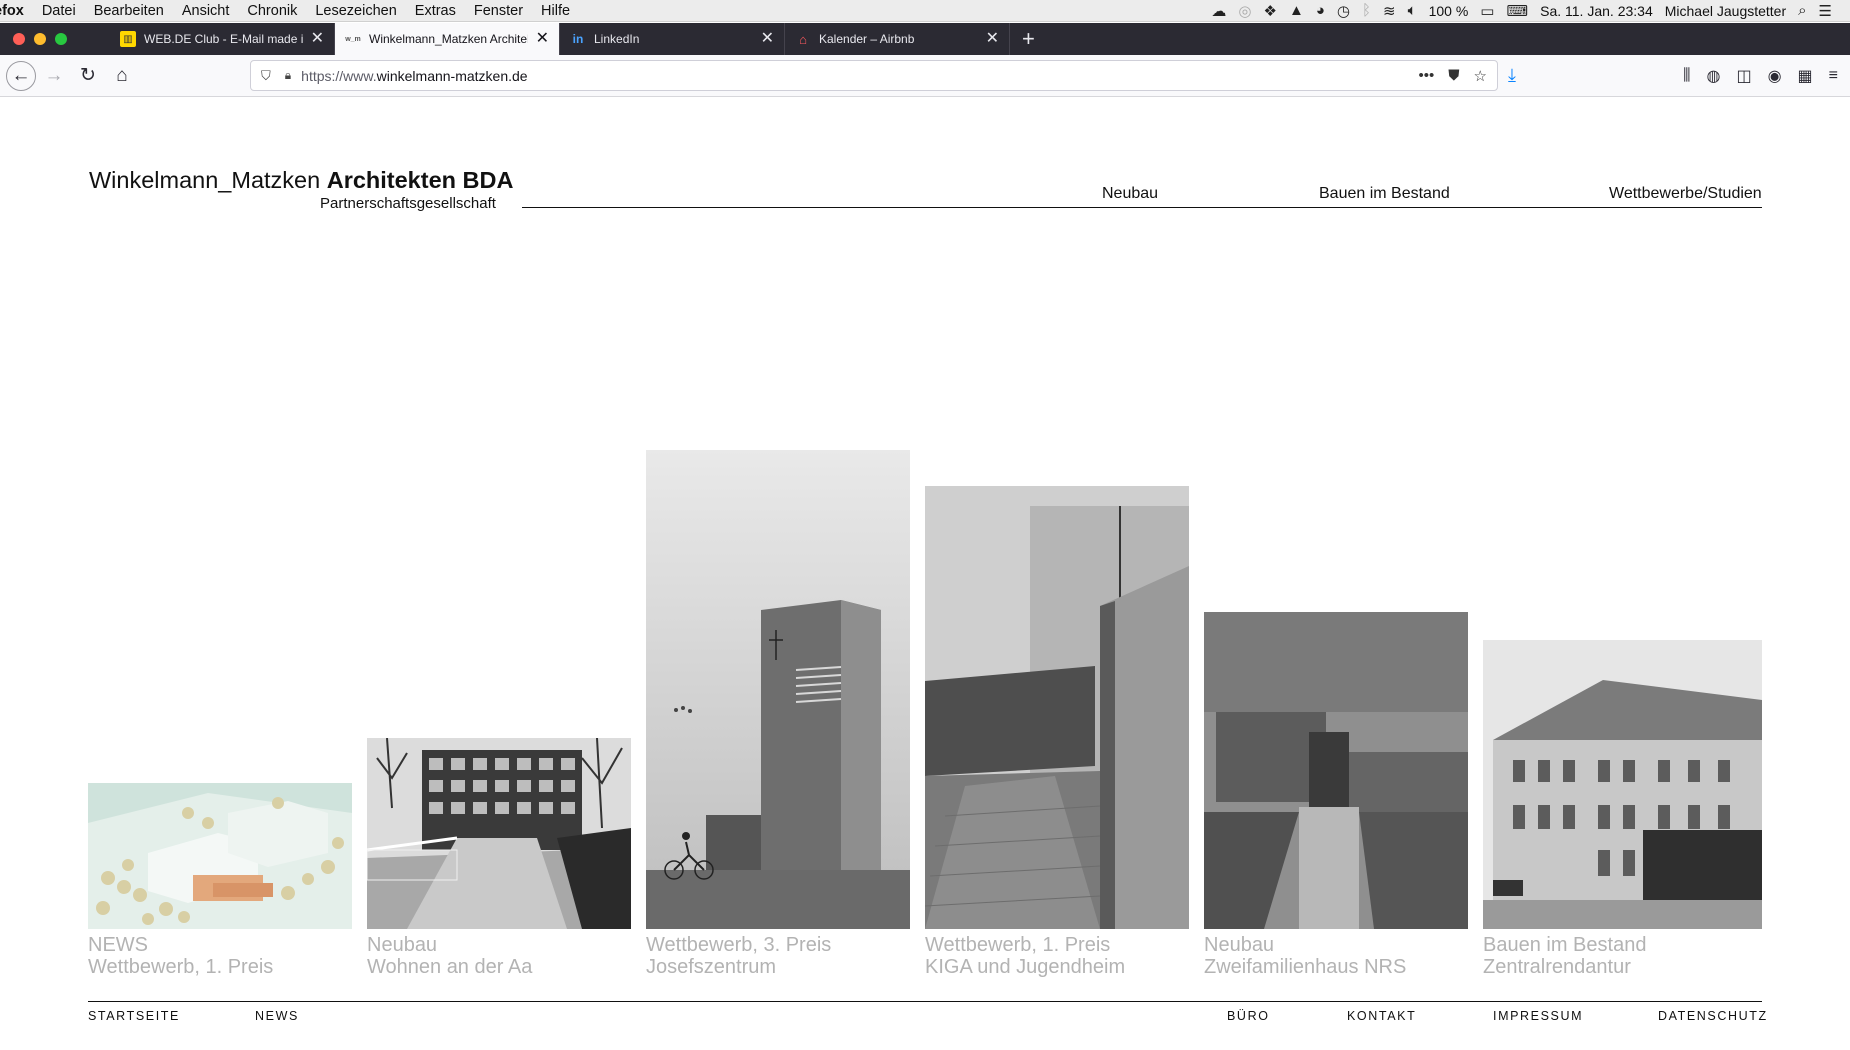 Image resolution: width=1850 pixels, height=1050 pixels. What do you see at coordinates (1320, 10) in the screenshot?
I see `backup-icon: ◕` at bounding box center [1320, 10].